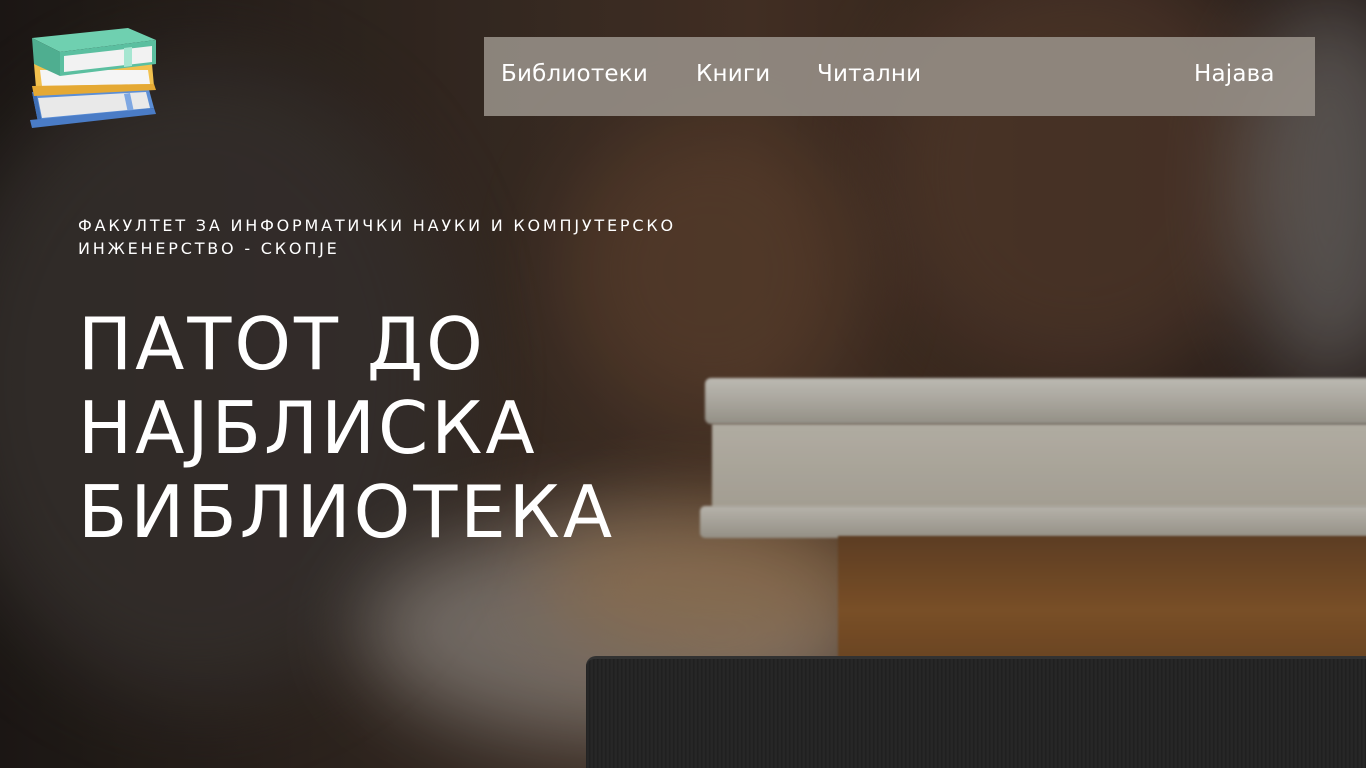 The image size is (1366, 768). Describe the element at coordinates (733, 74) in the screenshot. I see `nav-item-books: Книги` at that location.